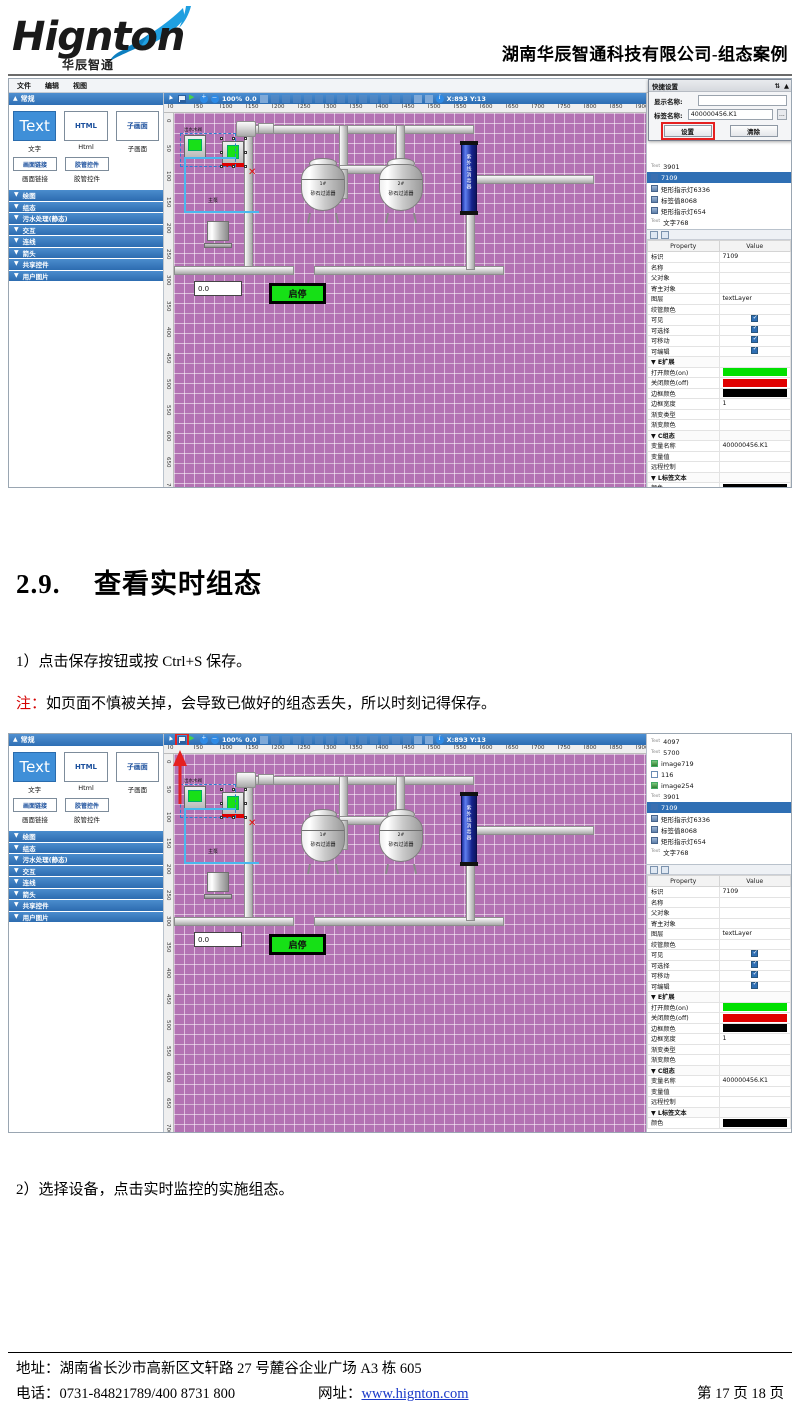  What do you see at coordinates (297, 293) in the screenshot?
I see `start-stop-button: 启停` at bounding box center [297, 293].